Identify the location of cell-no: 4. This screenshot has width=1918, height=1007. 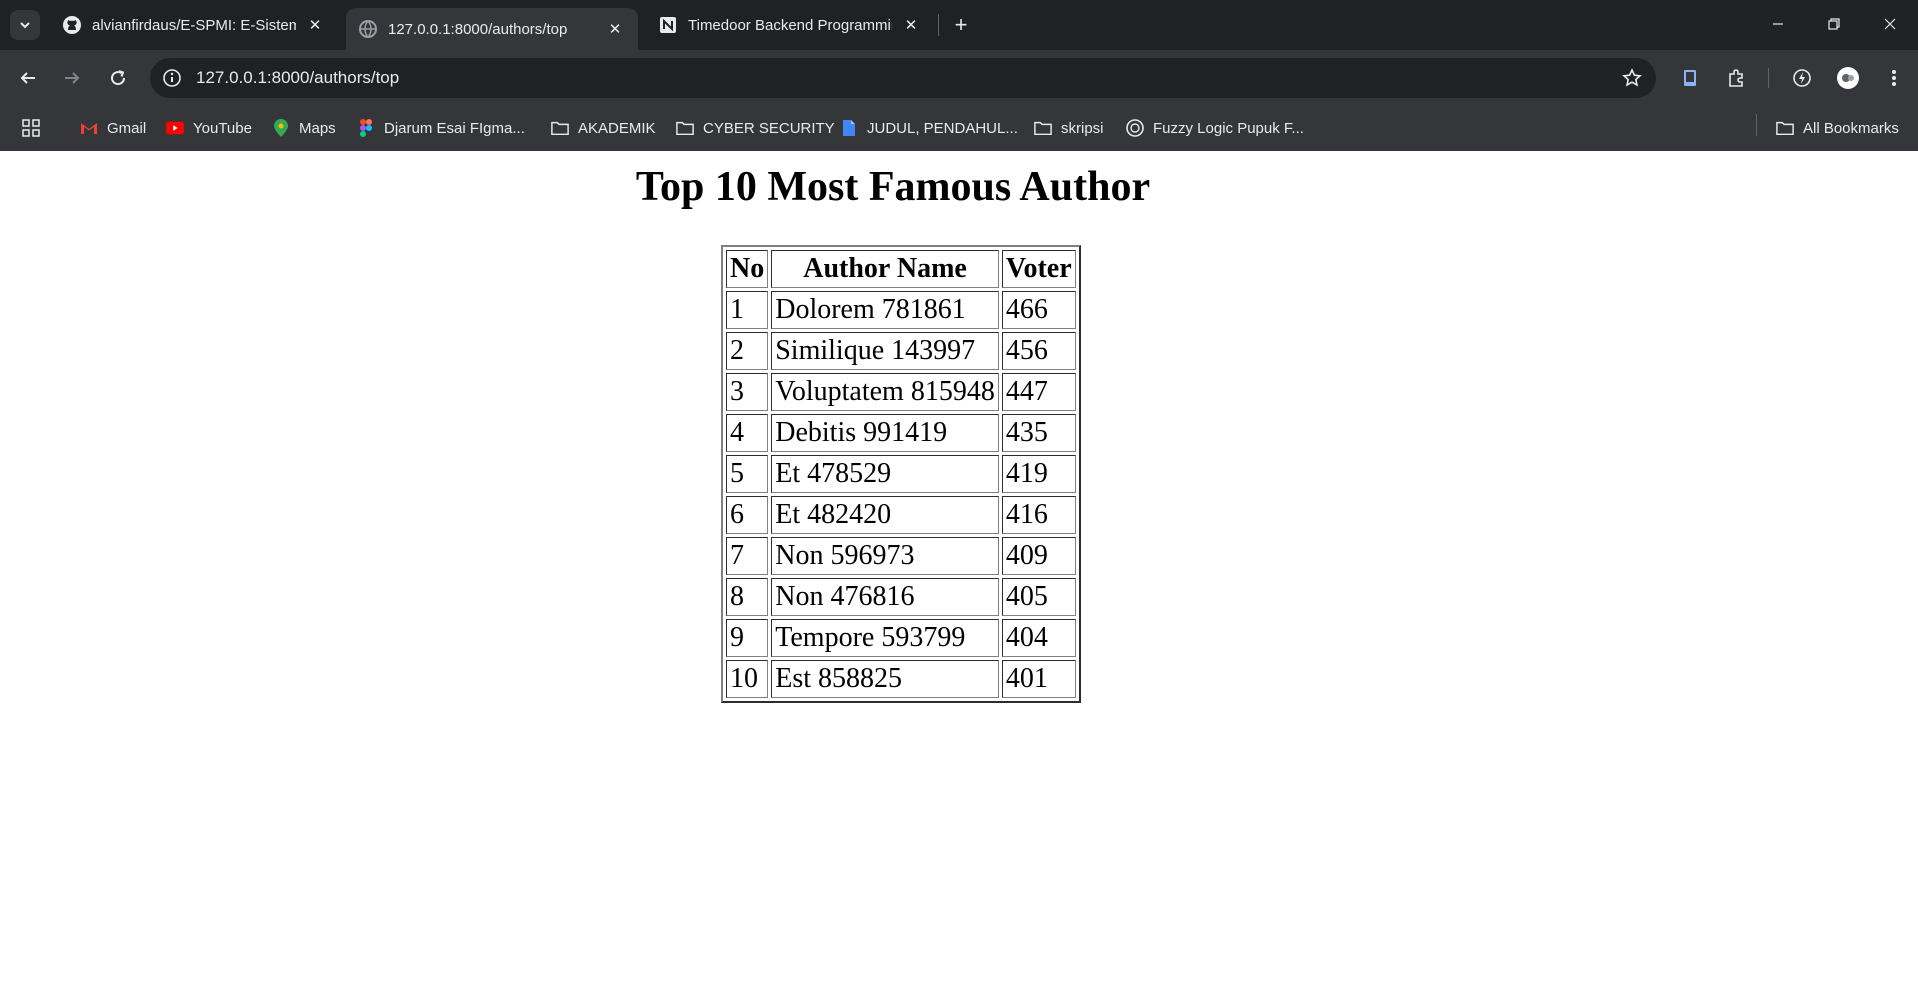
(747, 433).